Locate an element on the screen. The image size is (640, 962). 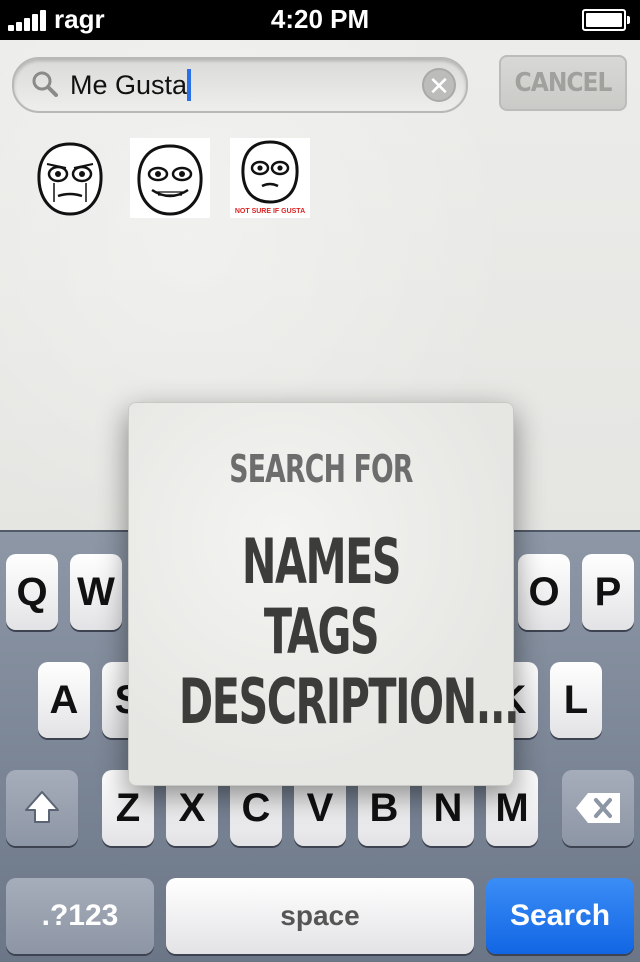
key-p: P is located at coordinates (608, 592).